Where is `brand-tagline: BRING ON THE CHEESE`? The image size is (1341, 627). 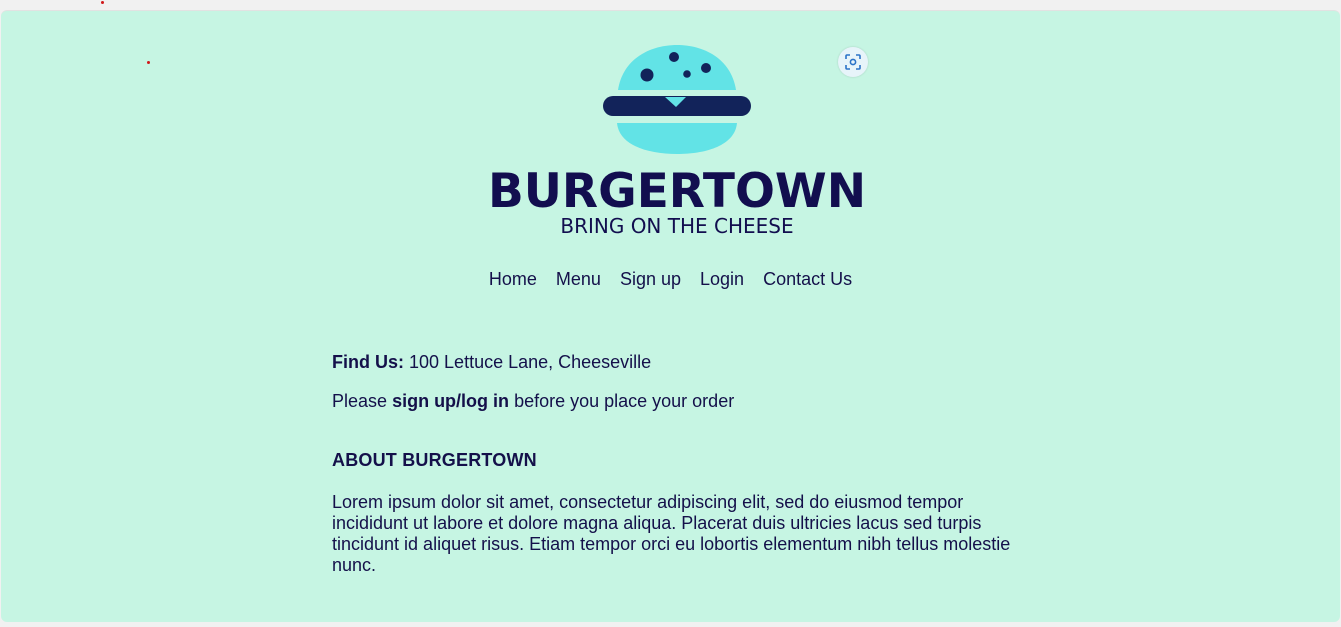 brand-tagline: BRING ON THE CHEESE is located at coordinates (676, 225).